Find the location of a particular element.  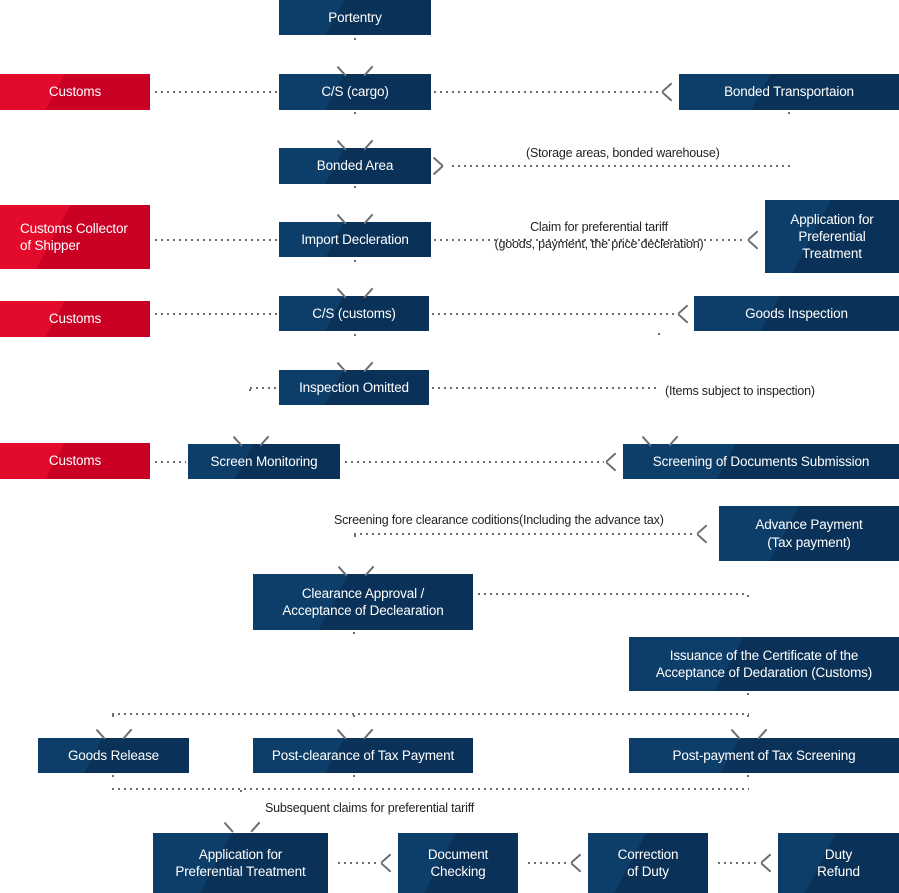

node-document-checking-line2: Checking is located at coordinates (458, 871).